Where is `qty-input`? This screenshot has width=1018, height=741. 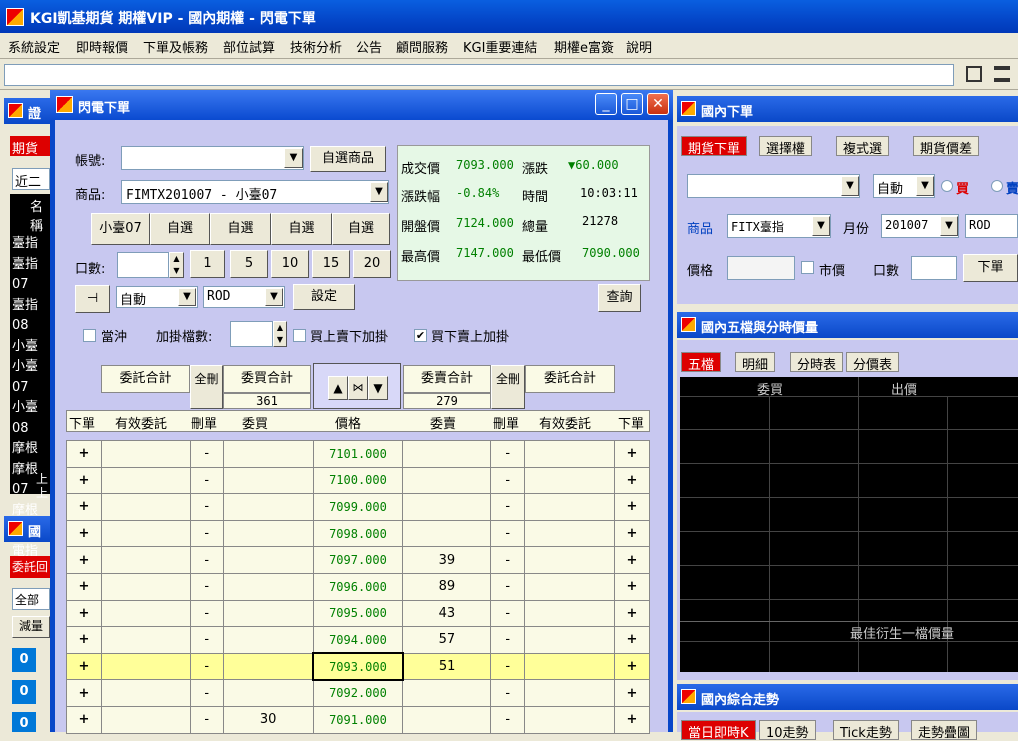 qty-input is located at coordinates (143, 265).